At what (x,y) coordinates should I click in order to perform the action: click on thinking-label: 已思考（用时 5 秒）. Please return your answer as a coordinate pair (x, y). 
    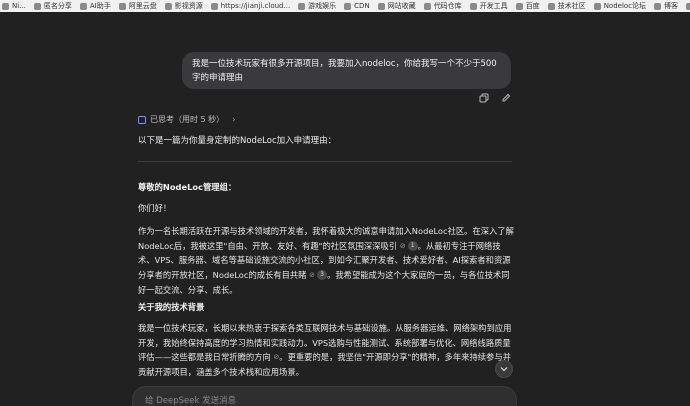
    Looking at the image, I should click on (187, 119).